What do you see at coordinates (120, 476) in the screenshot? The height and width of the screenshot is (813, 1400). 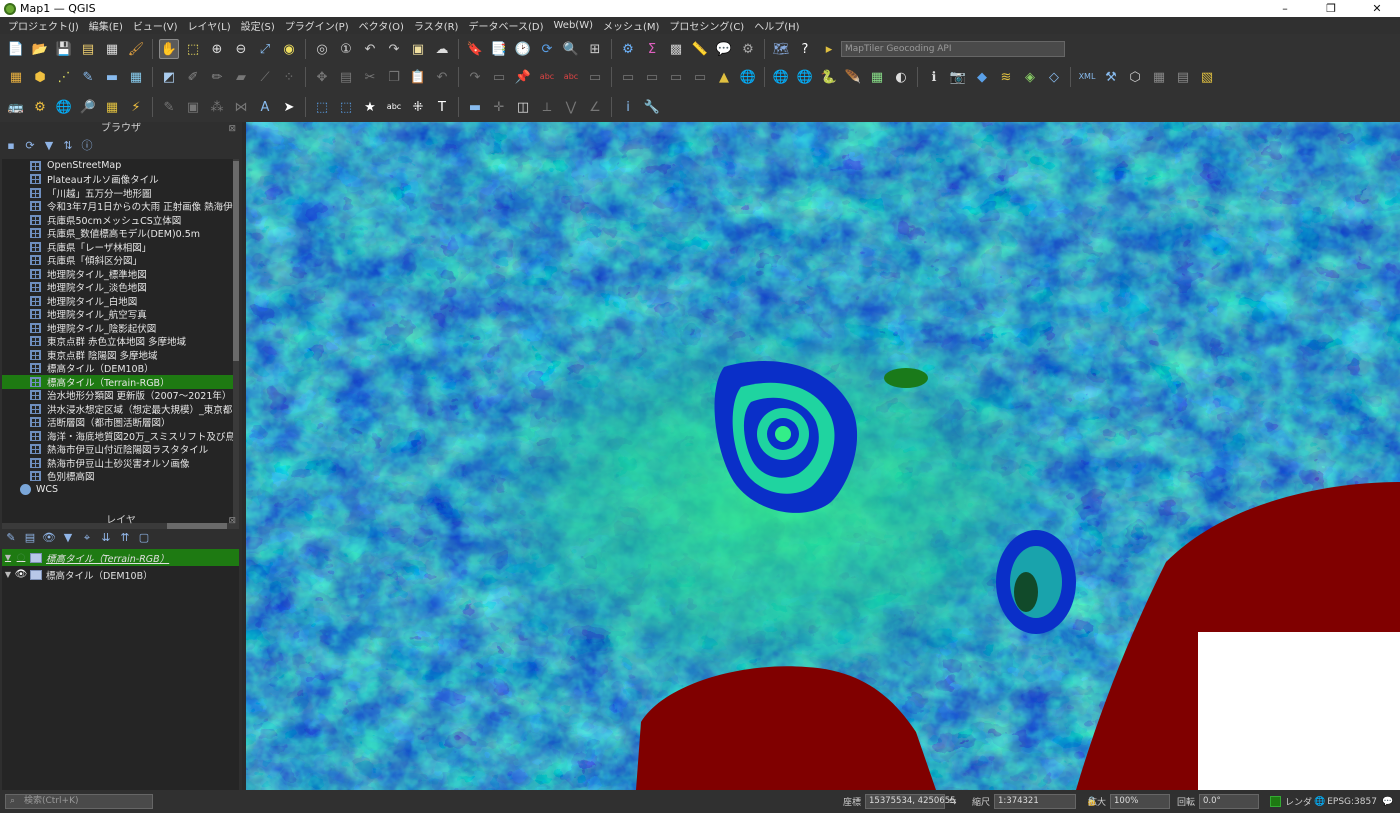 I see `browser-item: 色別標高図` at bounding box center [120, 476].